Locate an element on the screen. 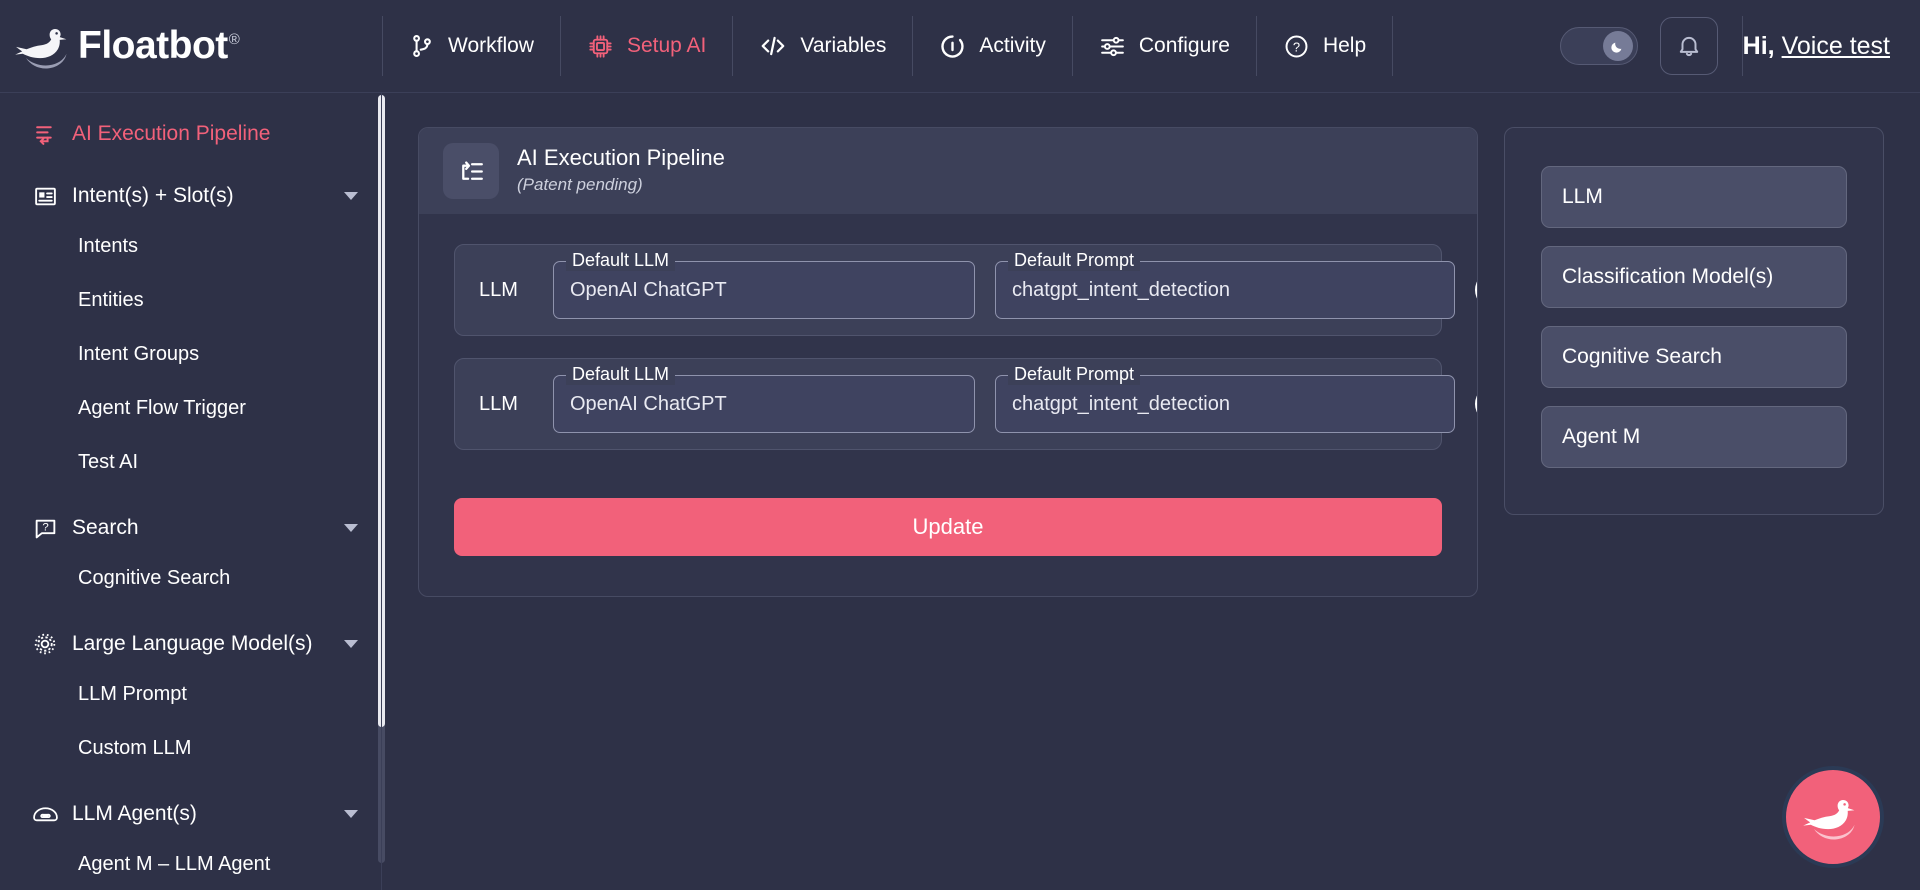 This screenshot has height=890, width=1920. sidebar-group-label: Intent(s) + Slot(s) is located at coordinates (153, 195).